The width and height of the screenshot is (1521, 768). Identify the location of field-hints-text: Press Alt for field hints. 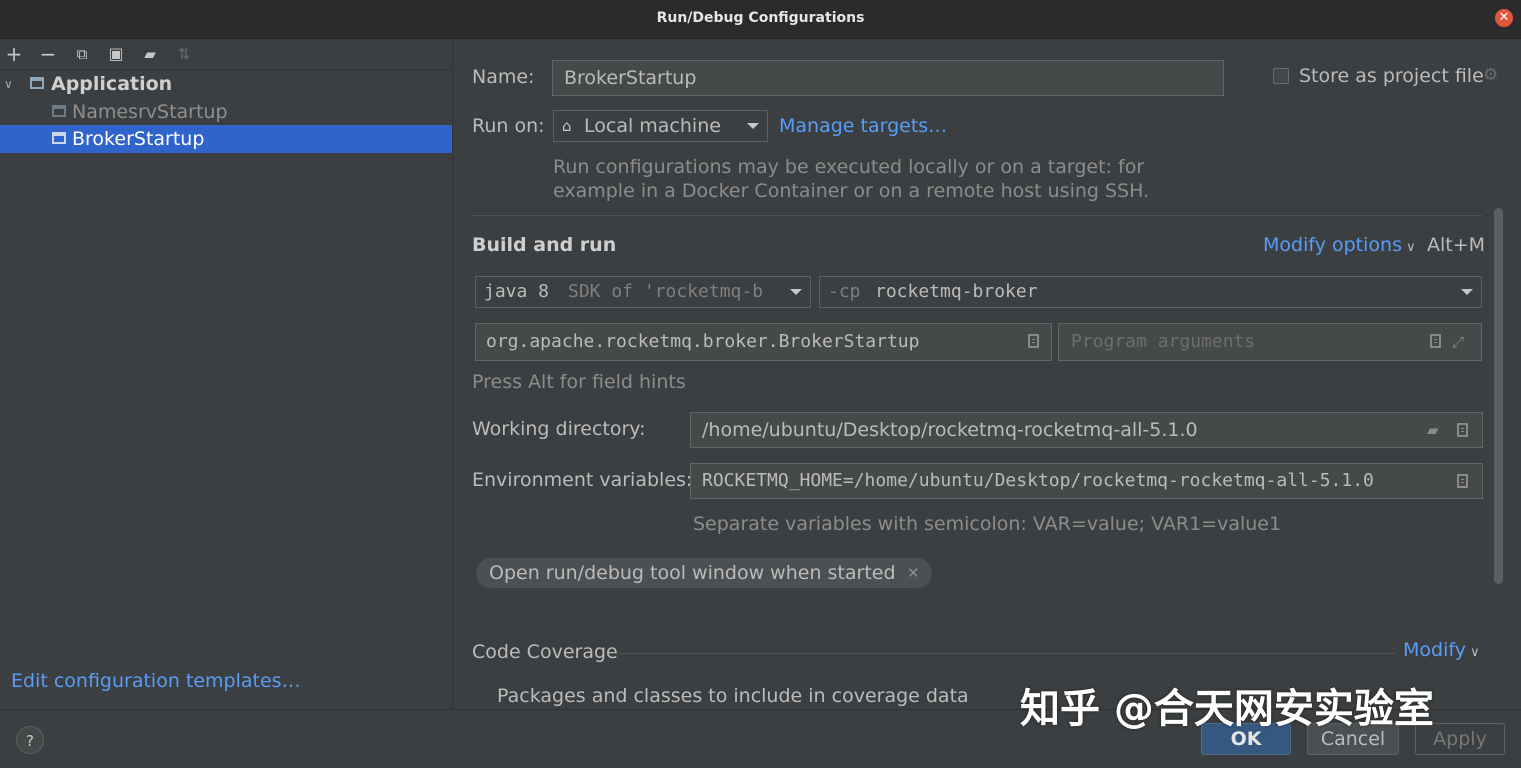
(579, 382).